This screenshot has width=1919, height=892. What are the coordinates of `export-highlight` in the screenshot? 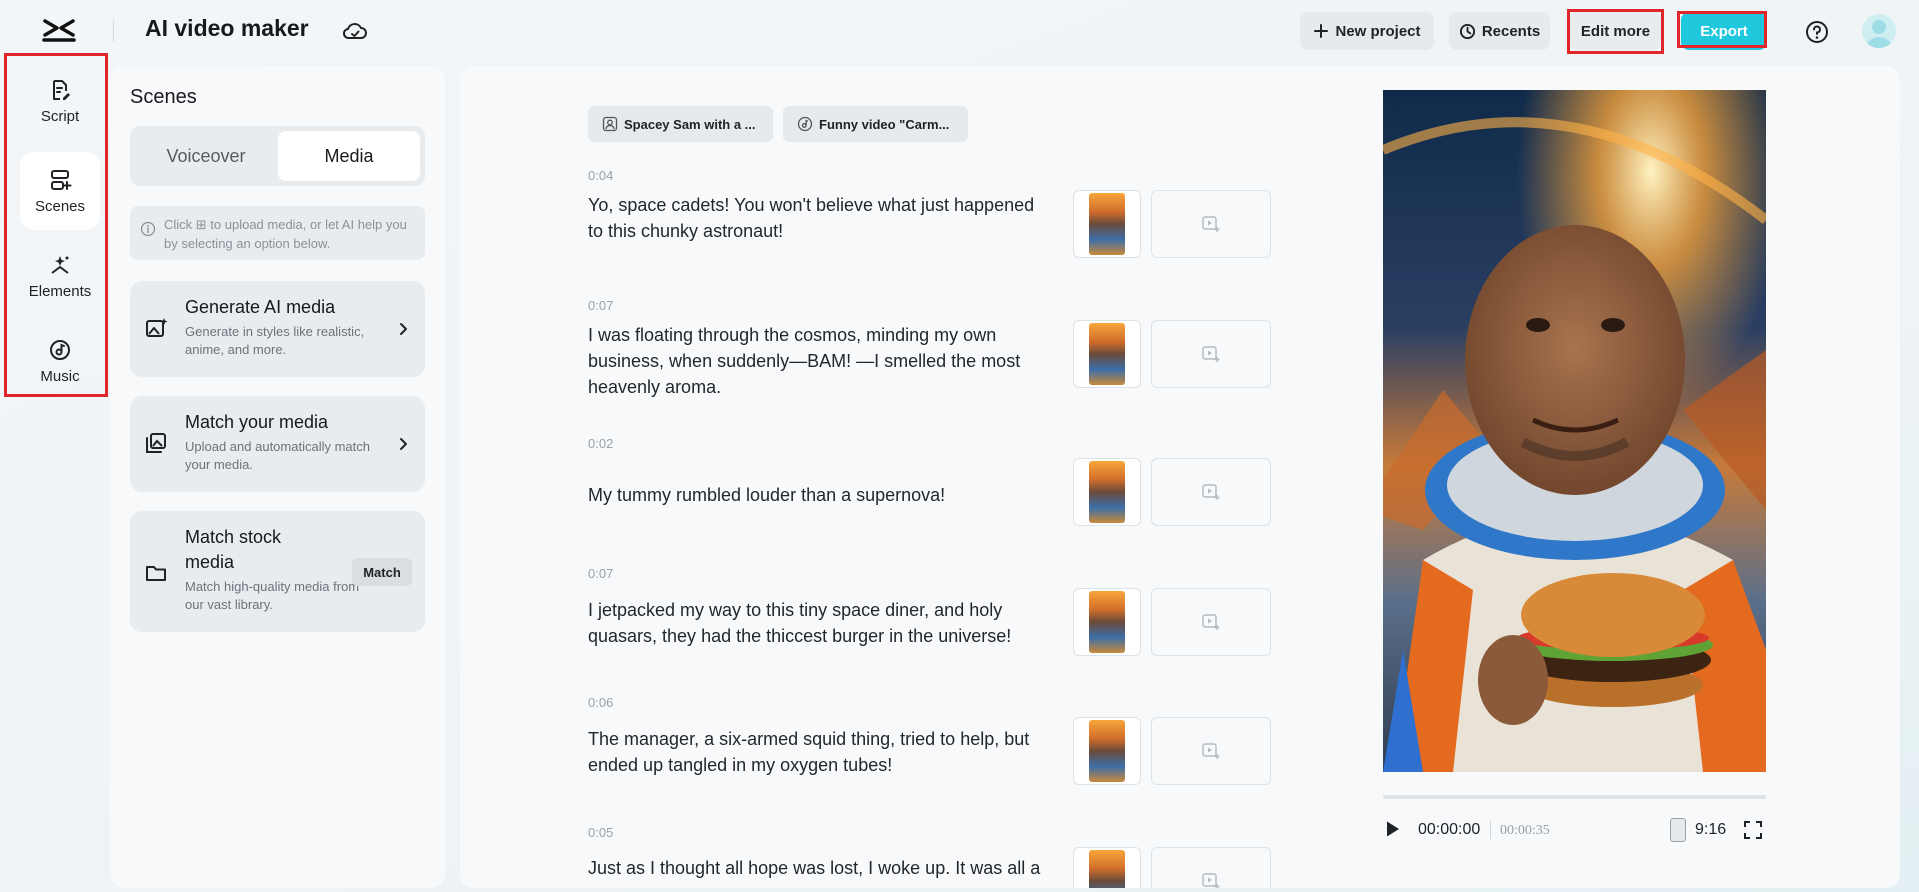 It's located at (1722, 29).